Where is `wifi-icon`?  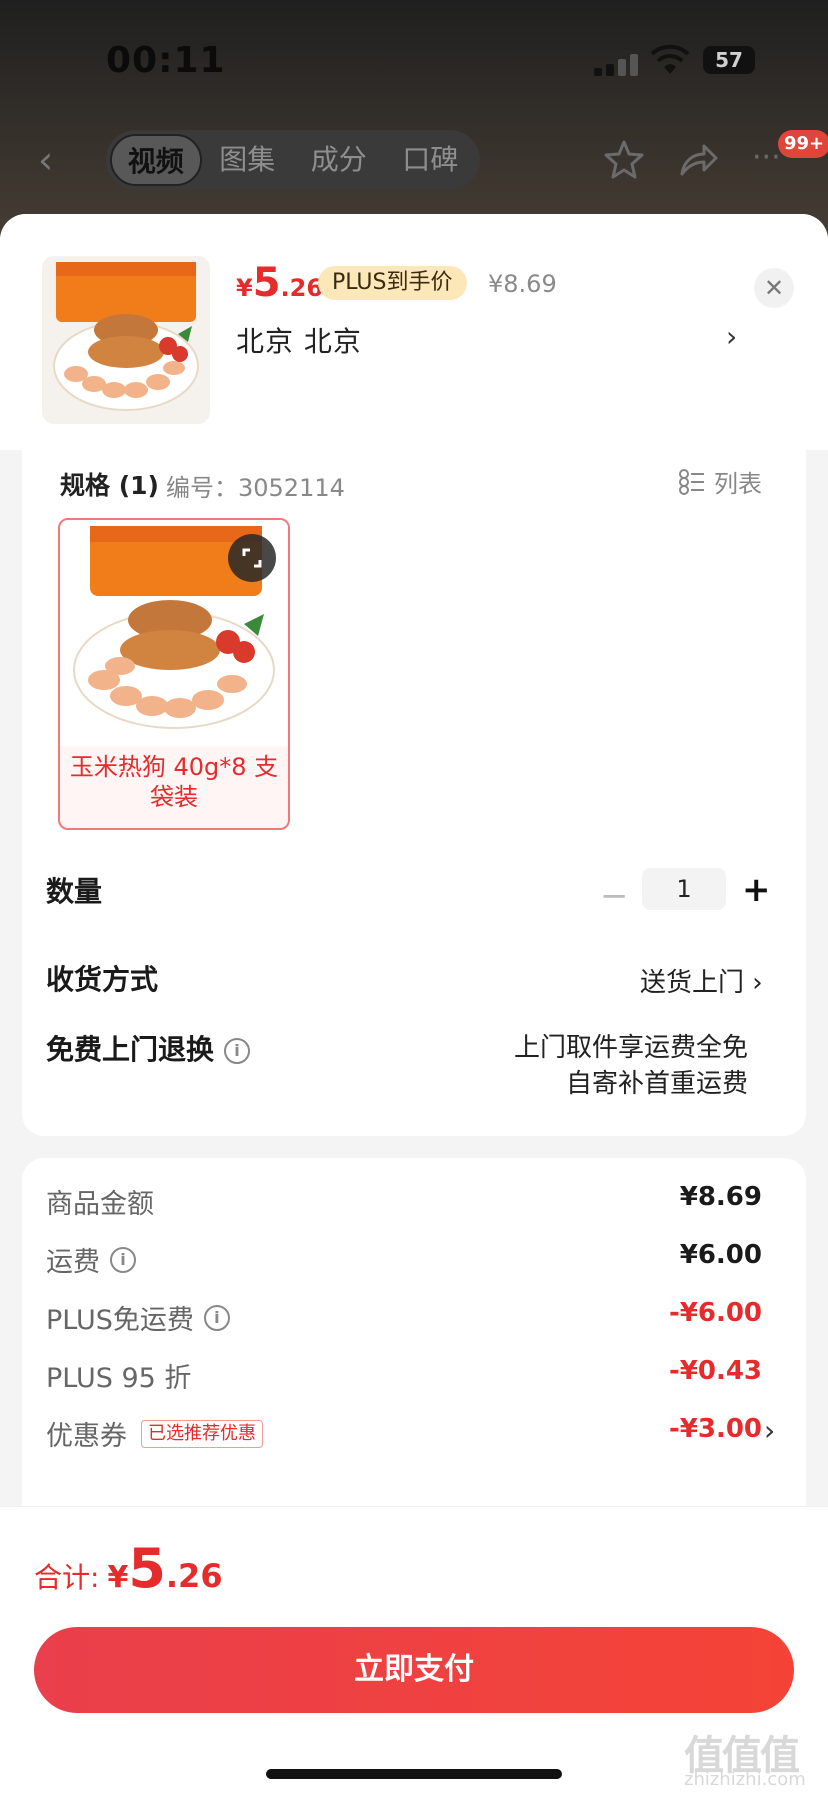
wifi-icon is located at coordinates (670, 59).